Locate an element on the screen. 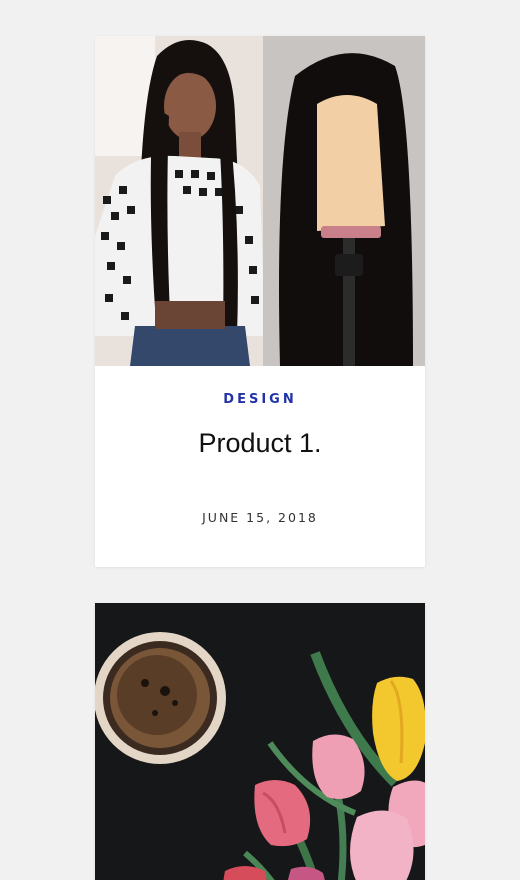 The image size is (520, 880). post-category-link: DESIGN is located at coordinates (260, 399).